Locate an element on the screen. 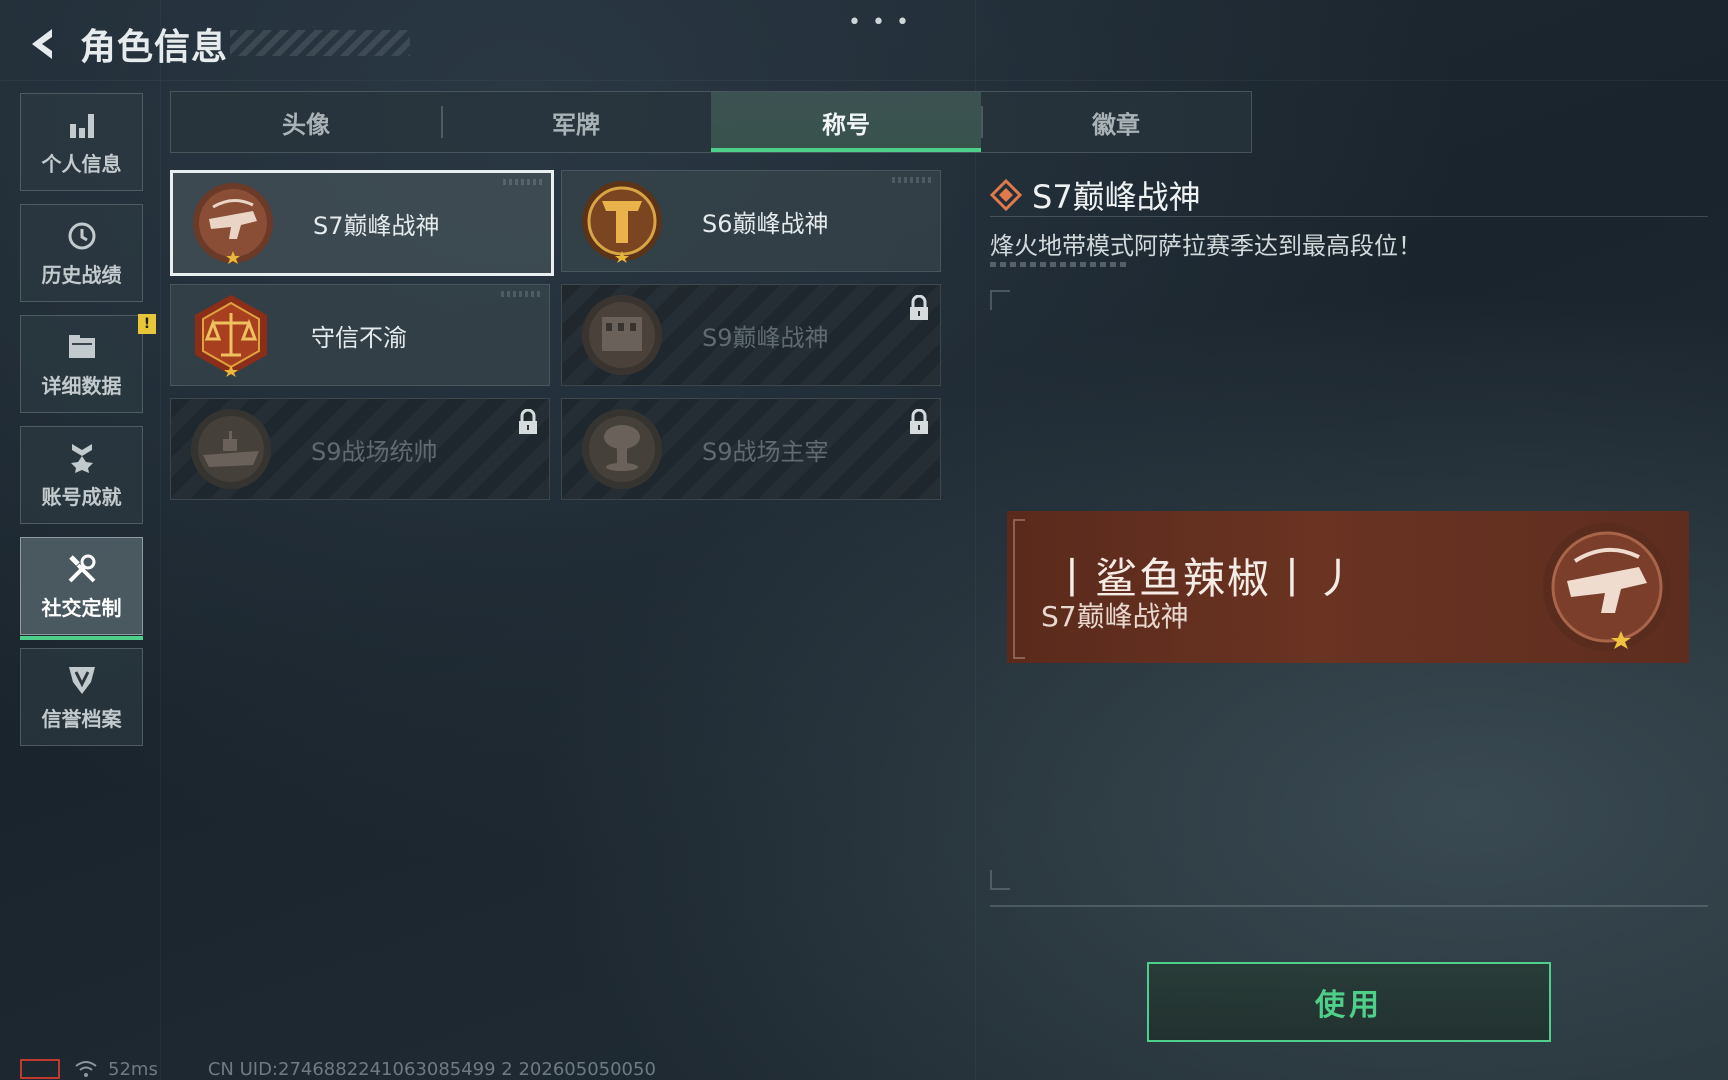 The height and width of the screenshot is (1080, 1728). shield-icon is located at coordinates (82, 680).